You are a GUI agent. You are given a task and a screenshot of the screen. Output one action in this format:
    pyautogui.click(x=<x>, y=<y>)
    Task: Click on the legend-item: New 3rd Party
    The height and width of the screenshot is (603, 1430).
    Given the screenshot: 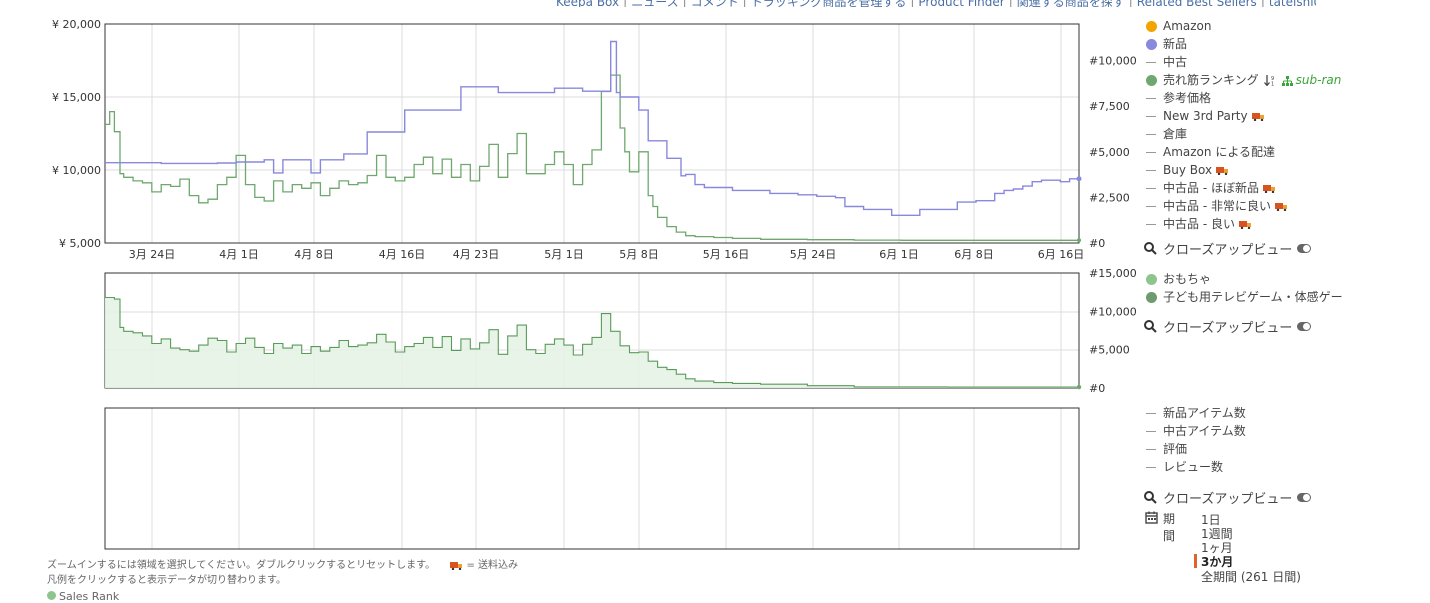 What is the action you would take?
    pyautogui.click(x=1242, y=116)
    